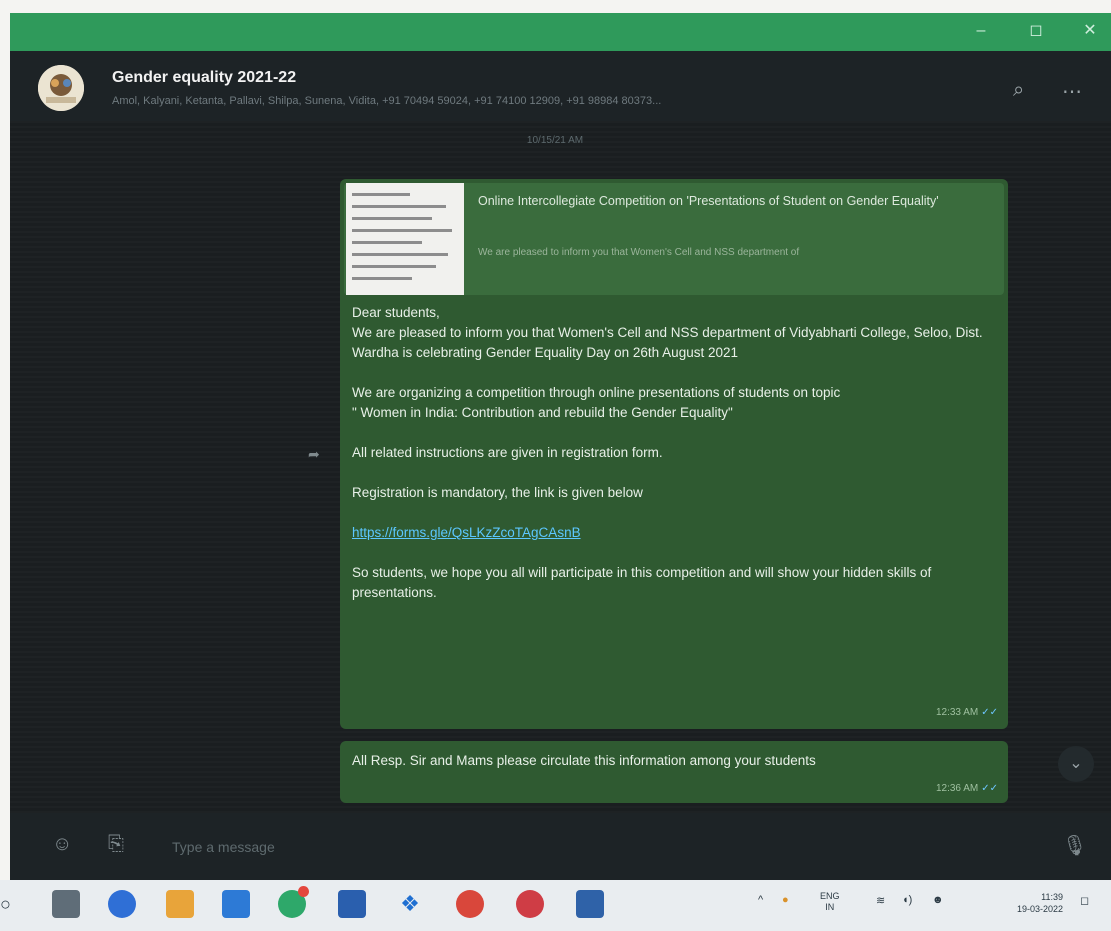 This screenshot has width=1111, height=931. Describe the element at coordinates (61, 88) in the screenshot. I see `group-avatar` at that location.